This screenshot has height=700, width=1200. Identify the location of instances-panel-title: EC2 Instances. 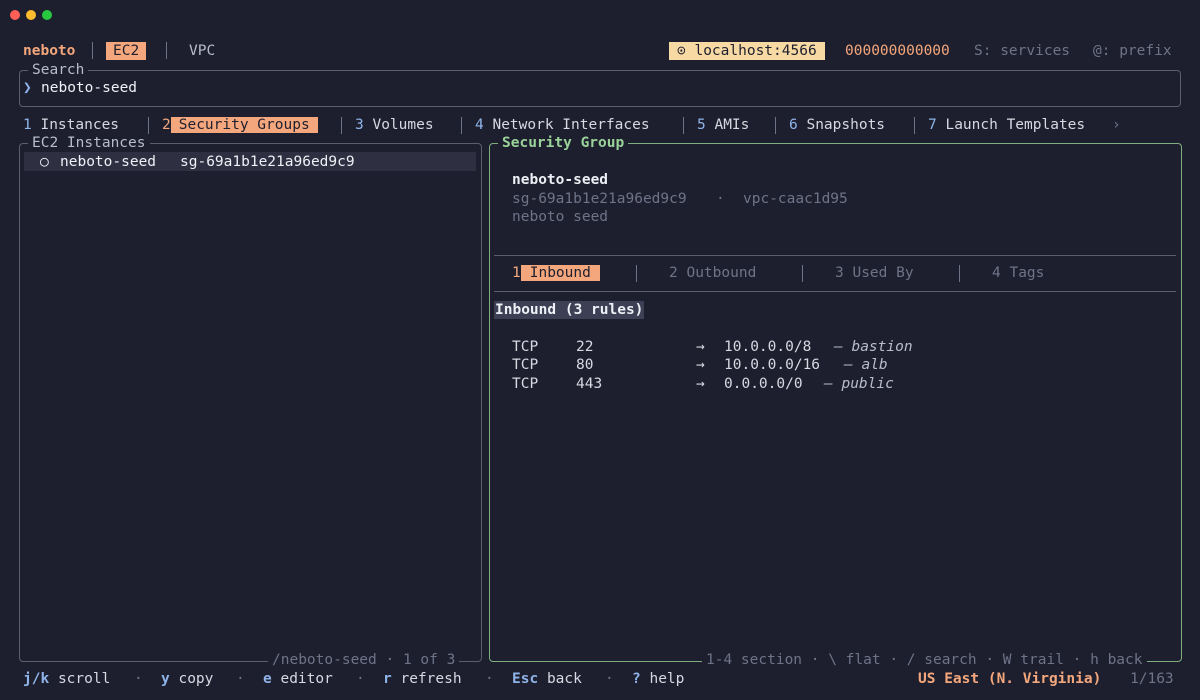
(89, 143).